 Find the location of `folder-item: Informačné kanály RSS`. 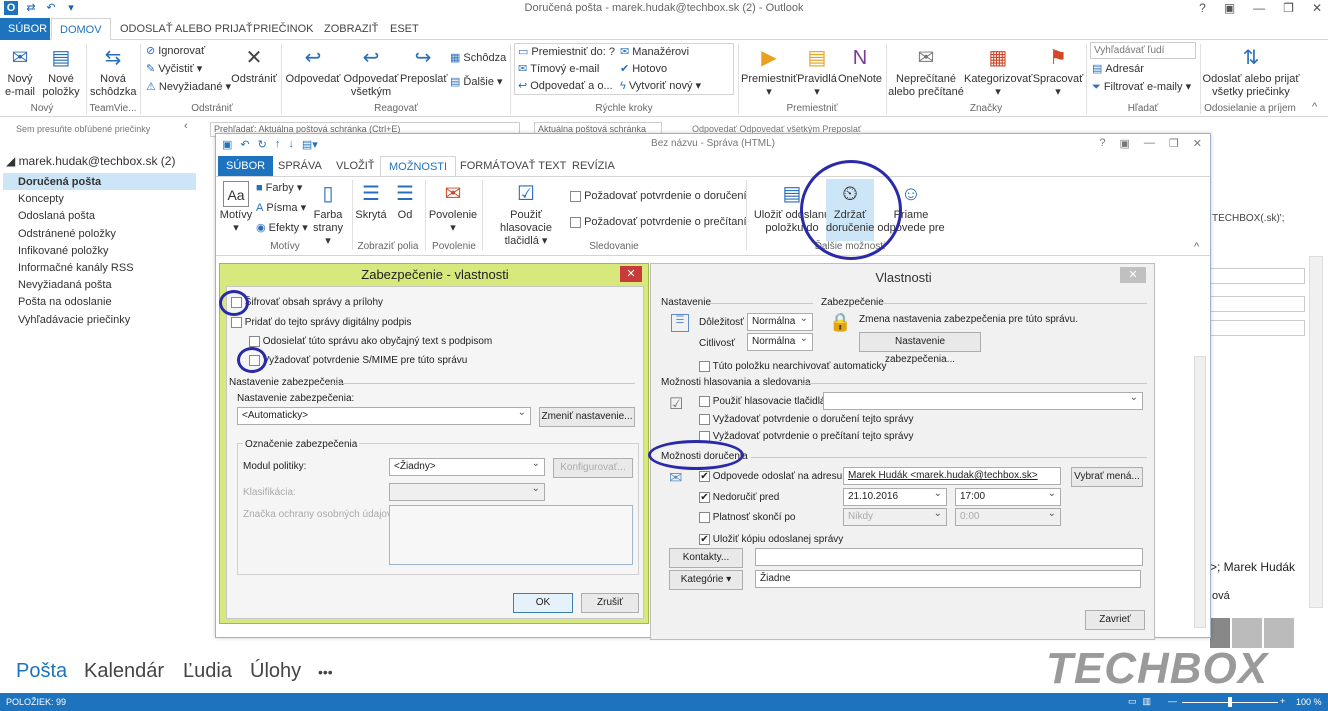

folder-item: Informačné kanály RSS is located at coordinates (76, 268).